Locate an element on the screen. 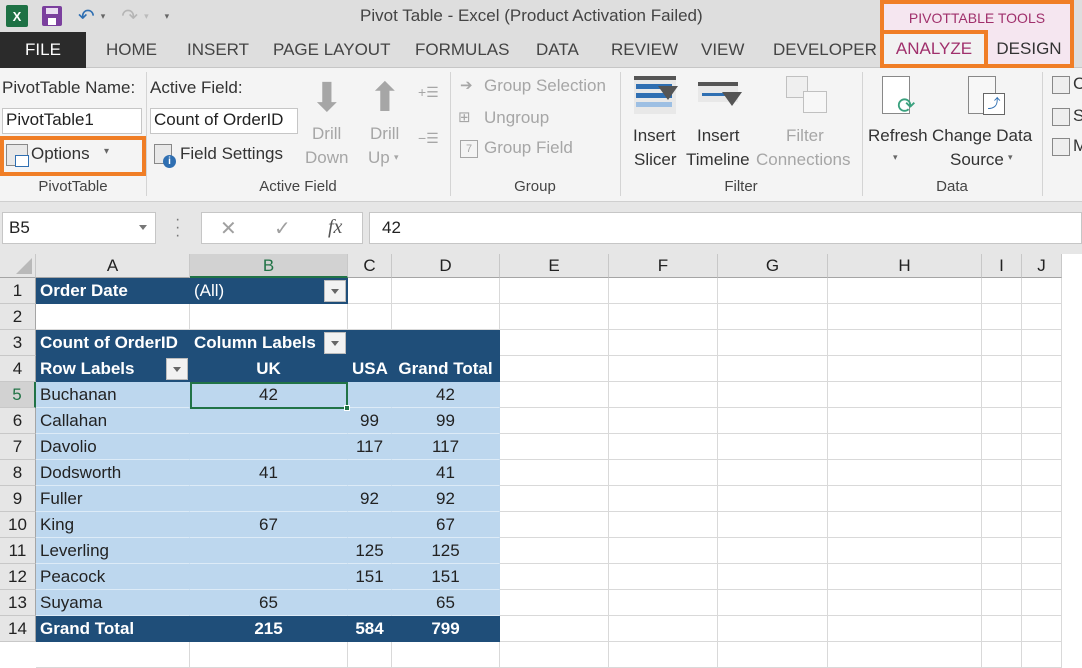 The width and height of the screenshot is (1082, 668). name-box: B5 is located at coordinates (79, 228).